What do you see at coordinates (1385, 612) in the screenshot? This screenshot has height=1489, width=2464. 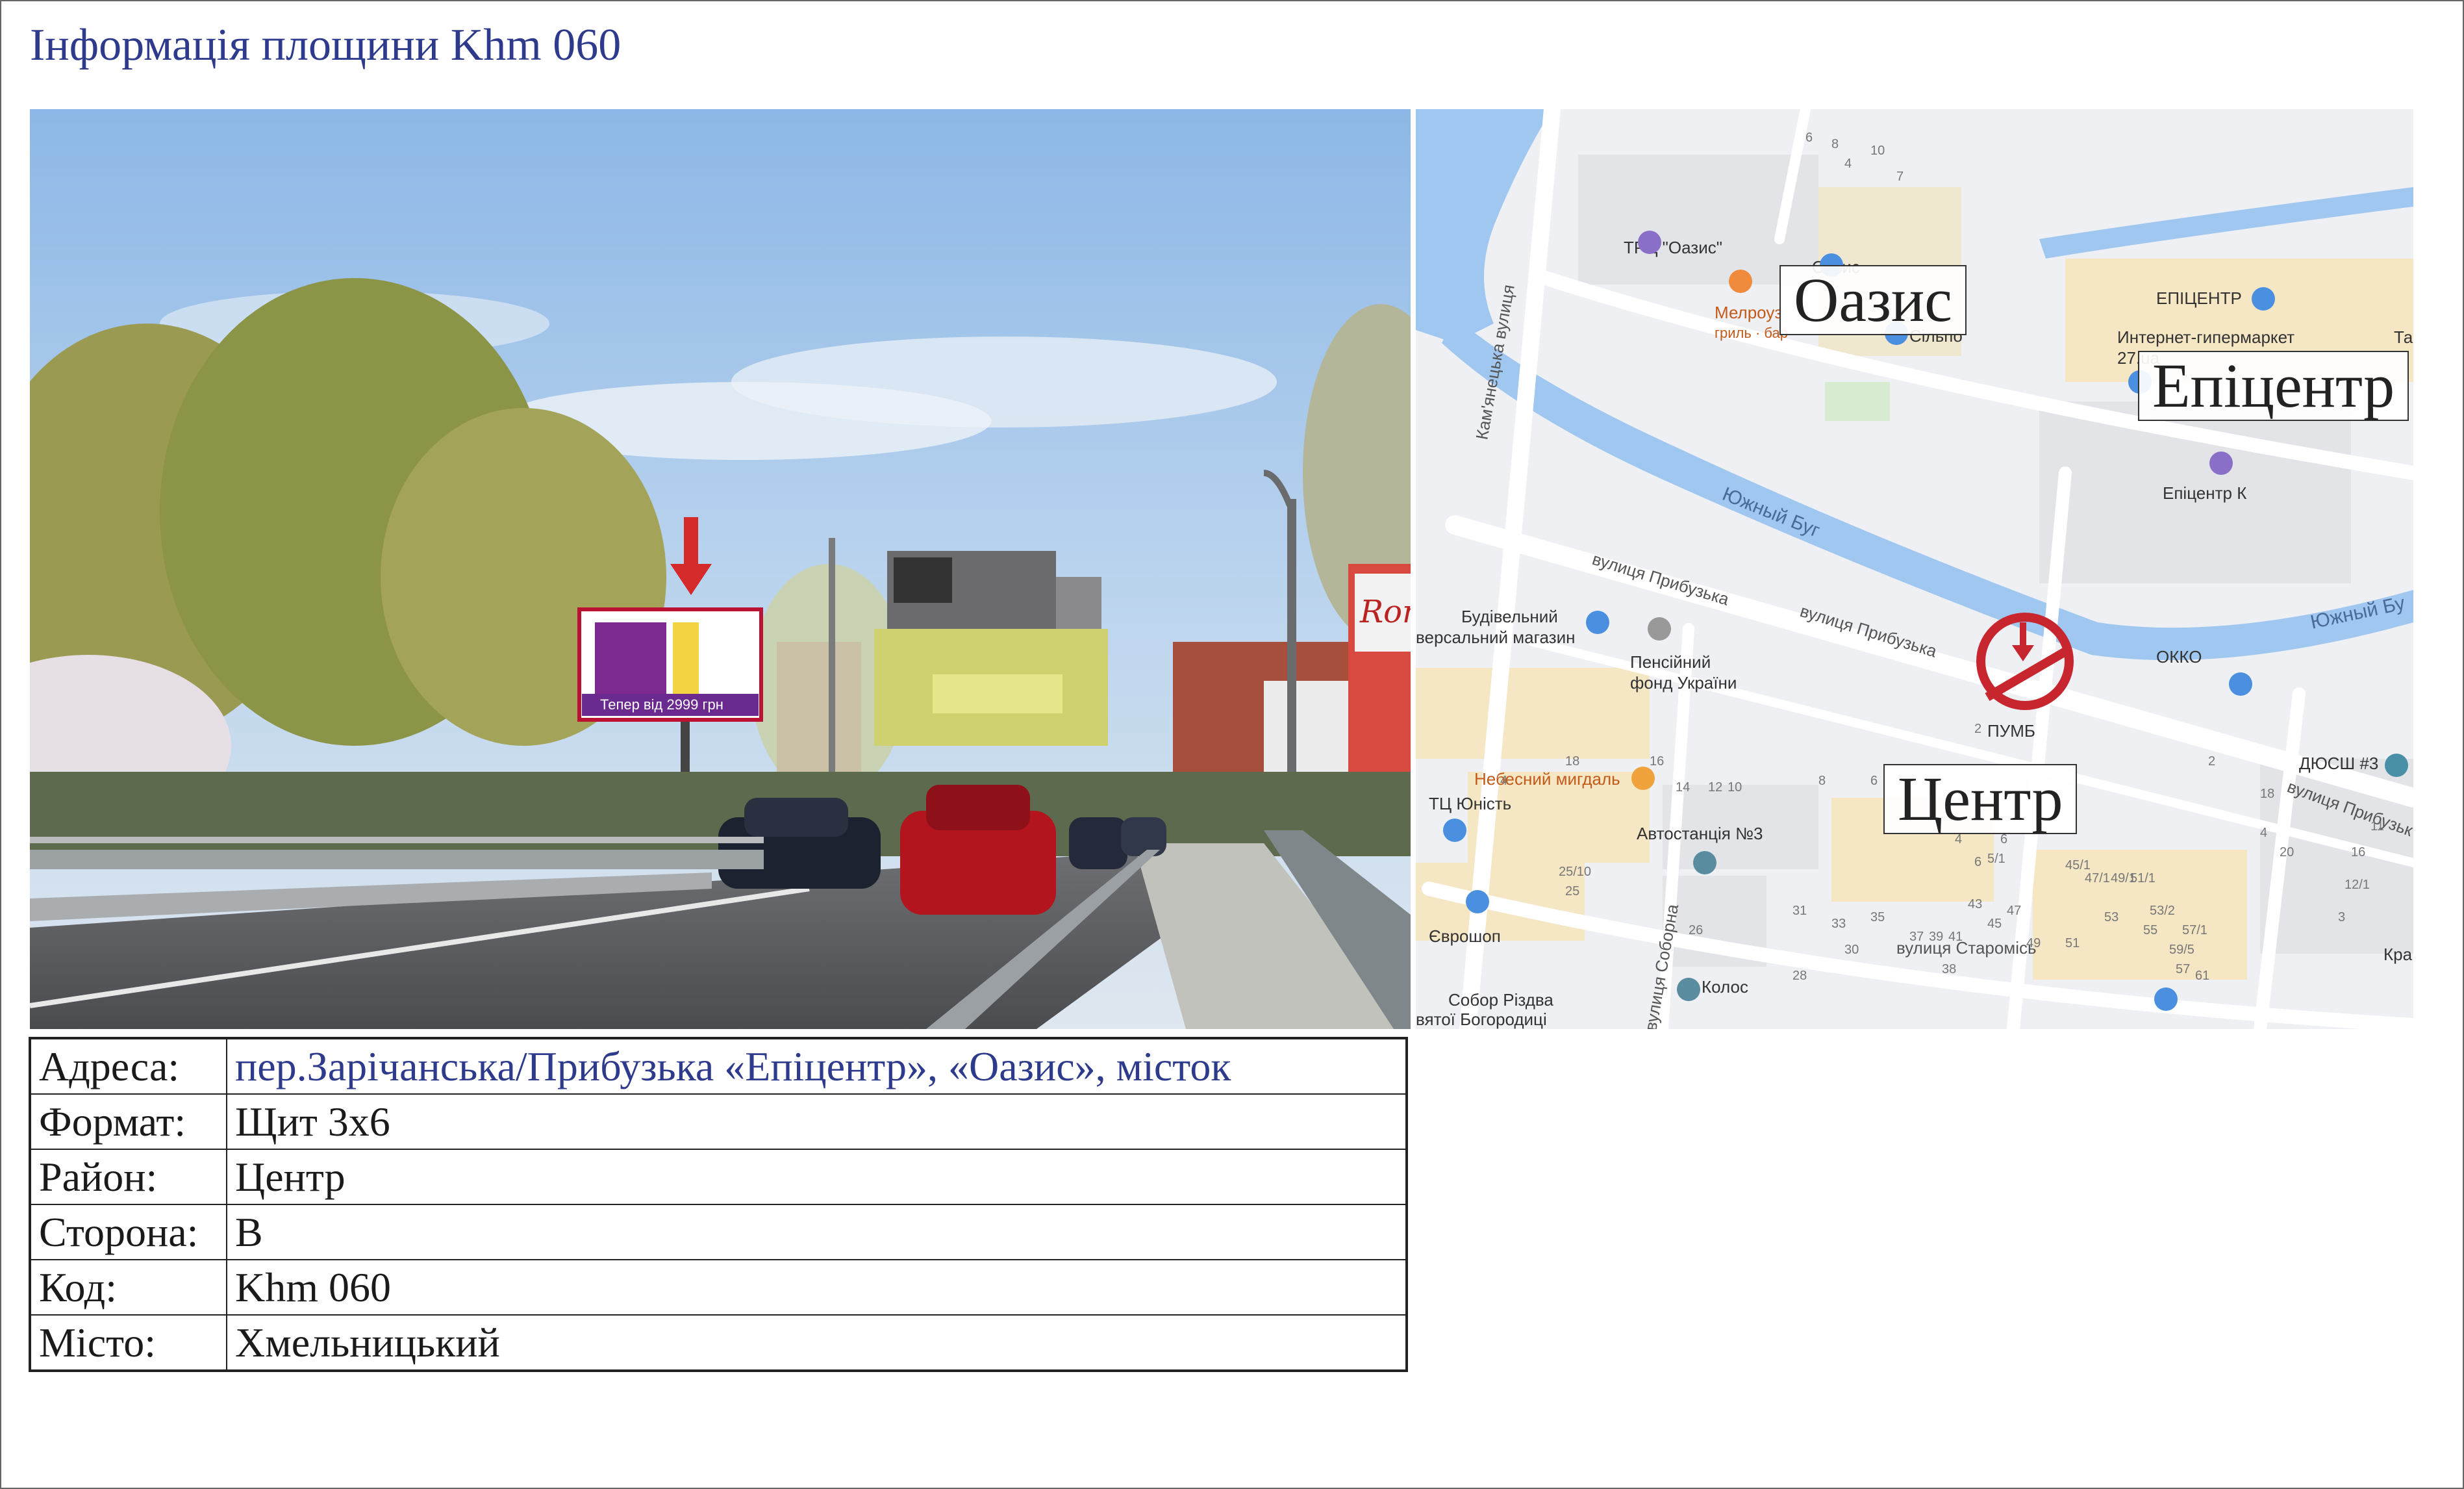 I see `svg-text: Rona` at bounding box center [1385, 612].